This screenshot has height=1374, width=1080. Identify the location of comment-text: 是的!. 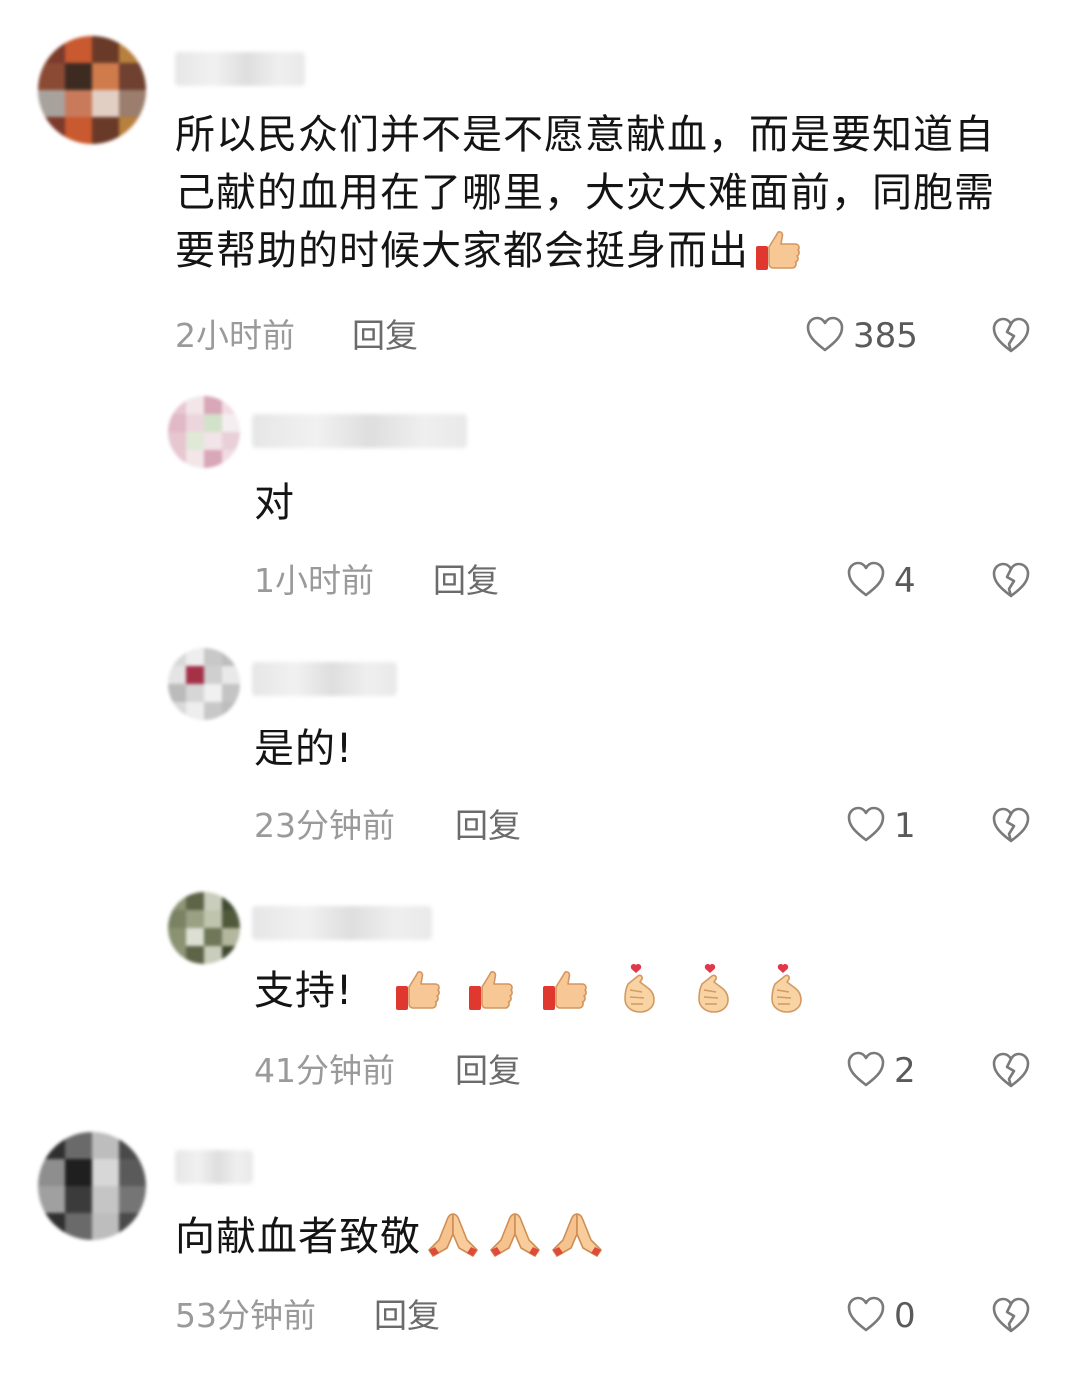
(304, 749).